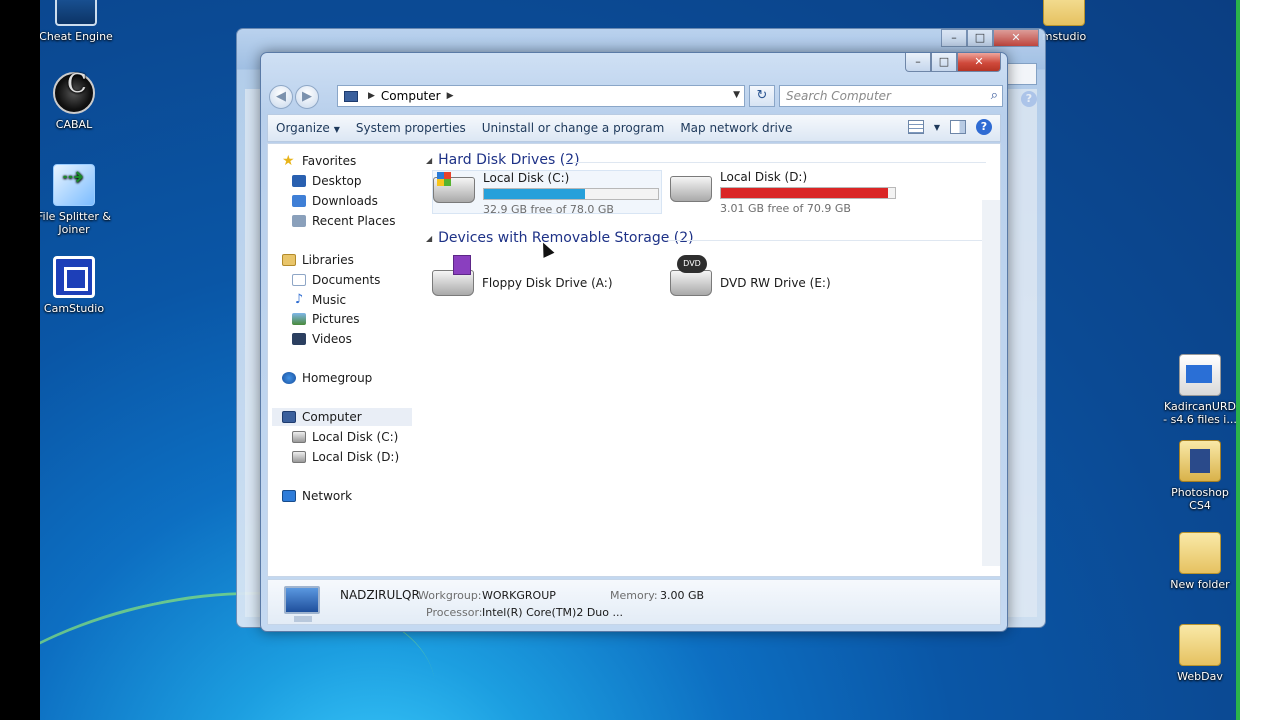 The height and width of the screenshot is (720, 1280). What do you see at coordinates (1200, 561) in the screenshot?
I see `desktop-icon-new-folder: New folder` at bounding box center [1200, 561].